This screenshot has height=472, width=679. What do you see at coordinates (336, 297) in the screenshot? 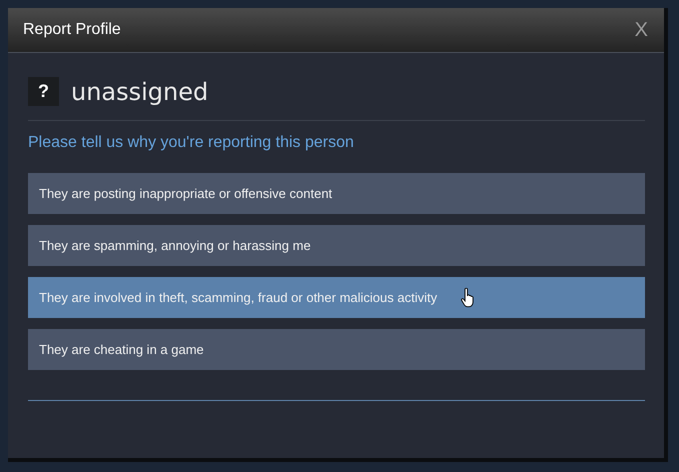
I see `report-option: They are involved in theft, scamming, fraud or other malicious activity` at bounding box center [336, 297].